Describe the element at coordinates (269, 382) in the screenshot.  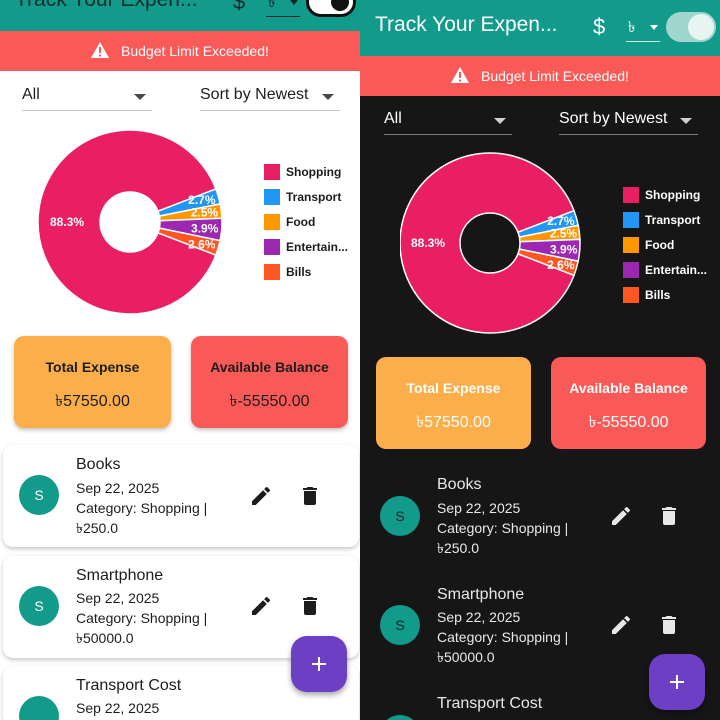
I see `available-balance-card: Available Balance ৳-55550.00` at that location.